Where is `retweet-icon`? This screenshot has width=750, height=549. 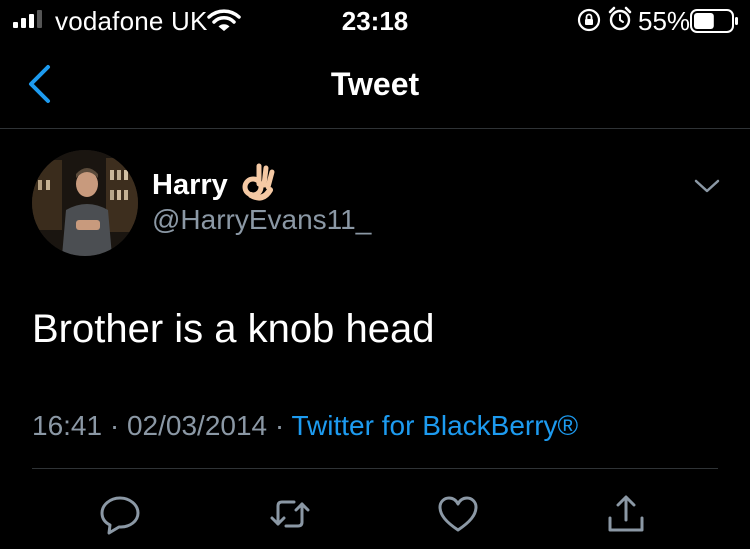 retweet-icon is located at coordinates (290, 514).